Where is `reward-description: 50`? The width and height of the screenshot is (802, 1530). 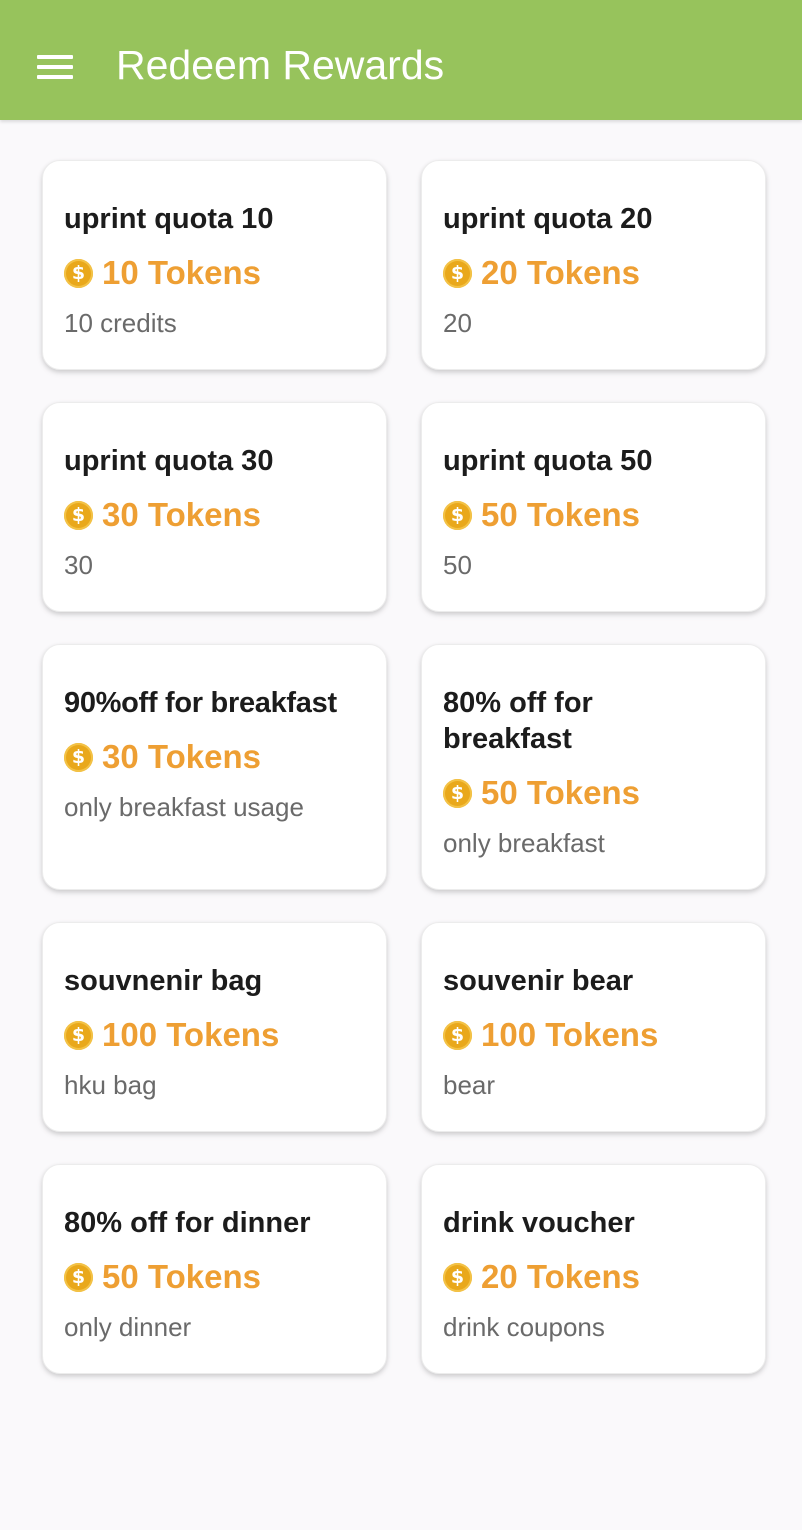 reward-description: 50 is located at coordinates (457, 565).